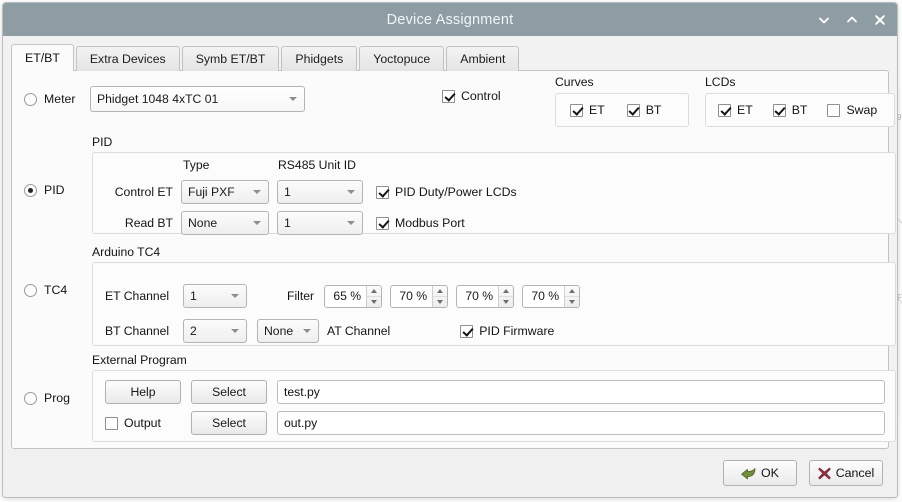 Image resolution: width=902 pixels, height=502 pixels. Describe the element at coordinates (317, 165) in the screenshot. I see `pid-unit-id-column-header: RS485 Unit ID` at that location.